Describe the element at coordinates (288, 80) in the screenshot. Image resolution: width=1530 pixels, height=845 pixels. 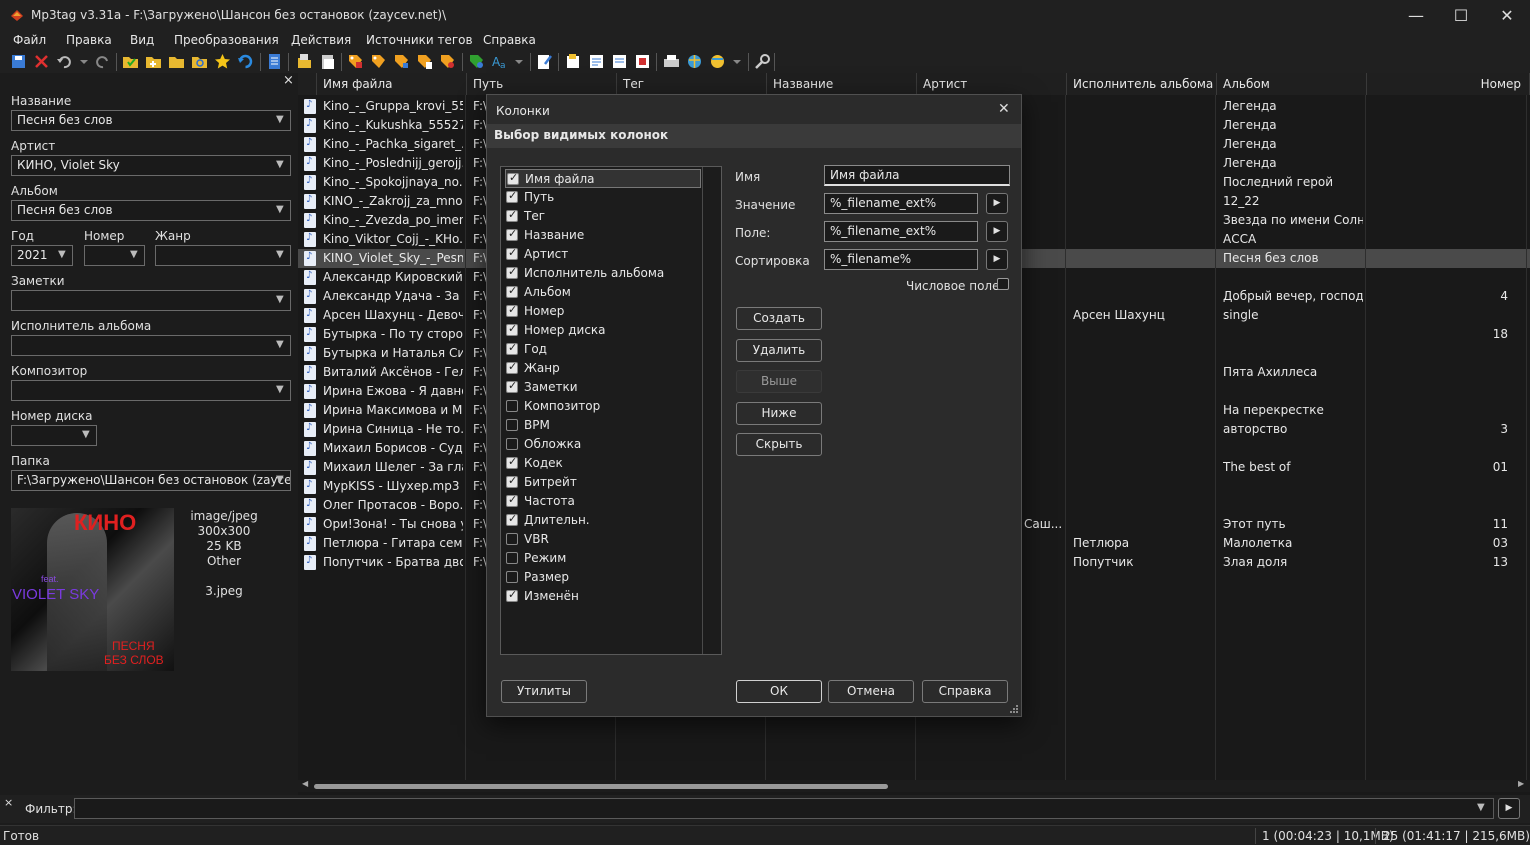
I see `close-panel-icon: ×` at that location.